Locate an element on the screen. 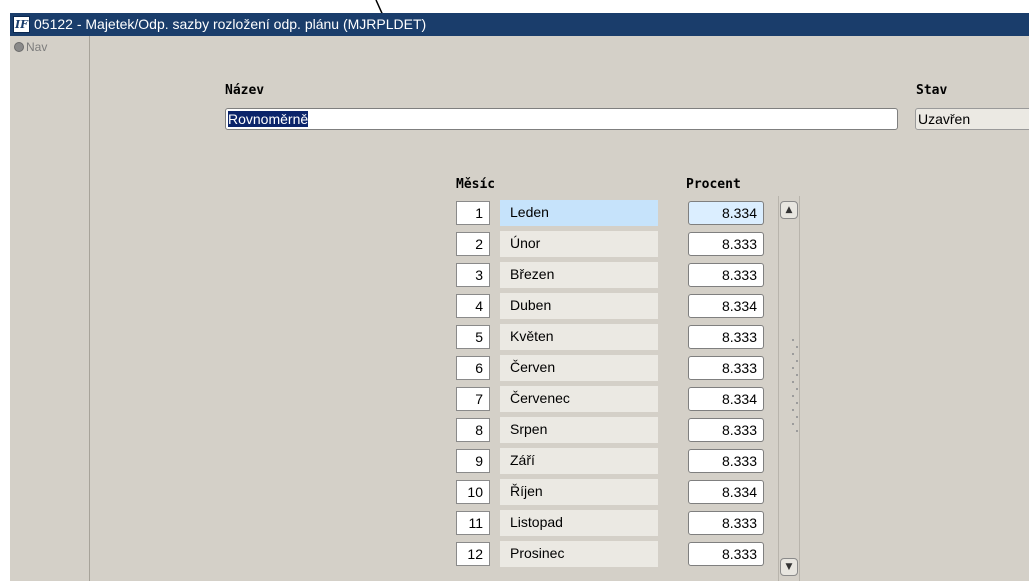  app-logo-icon: IF is located at coordinates (21, 24).